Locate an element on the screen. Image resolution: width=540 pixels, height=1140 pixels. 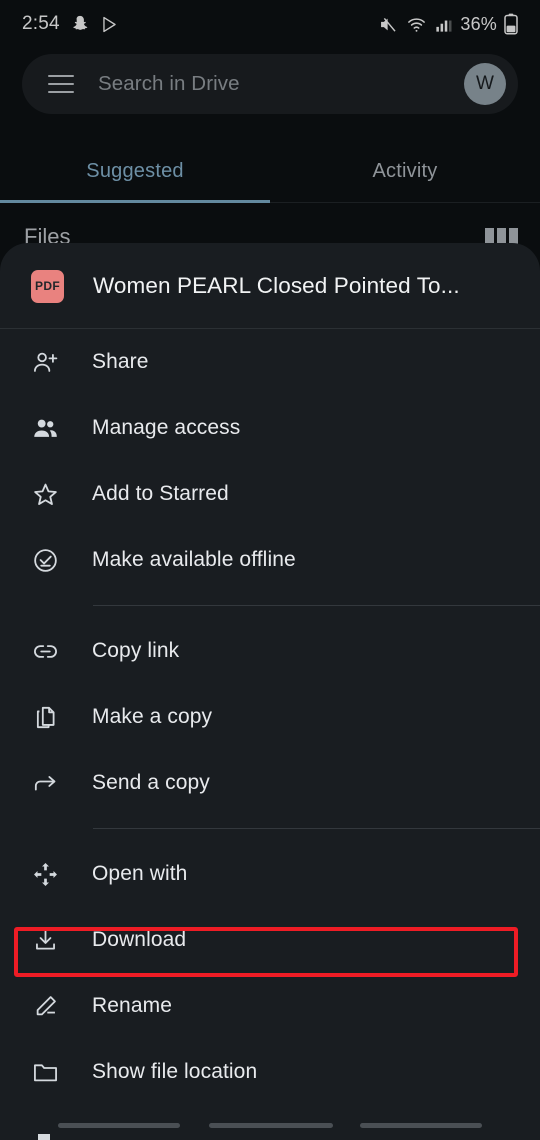
menu-item-manage-access: Manage access is located at coordinates (270, 428).